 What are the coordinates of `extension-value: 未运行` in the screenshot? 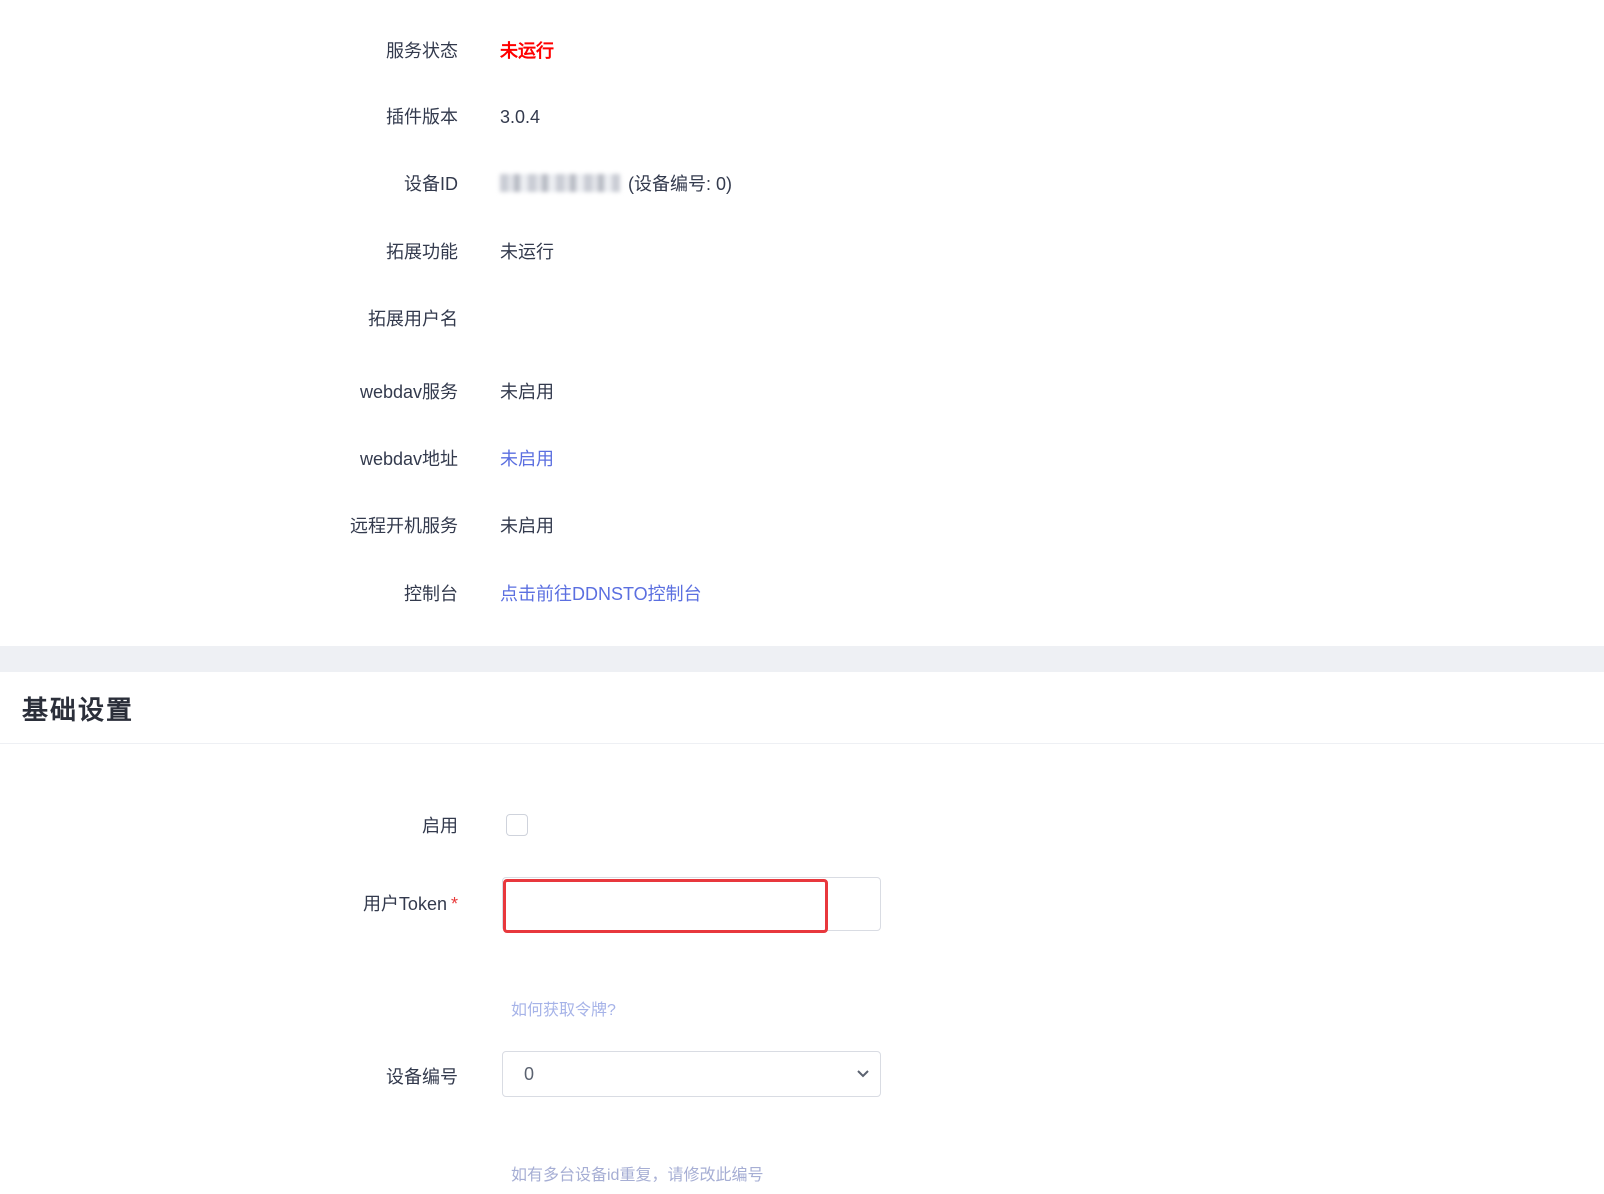 It's located at (527, 252).